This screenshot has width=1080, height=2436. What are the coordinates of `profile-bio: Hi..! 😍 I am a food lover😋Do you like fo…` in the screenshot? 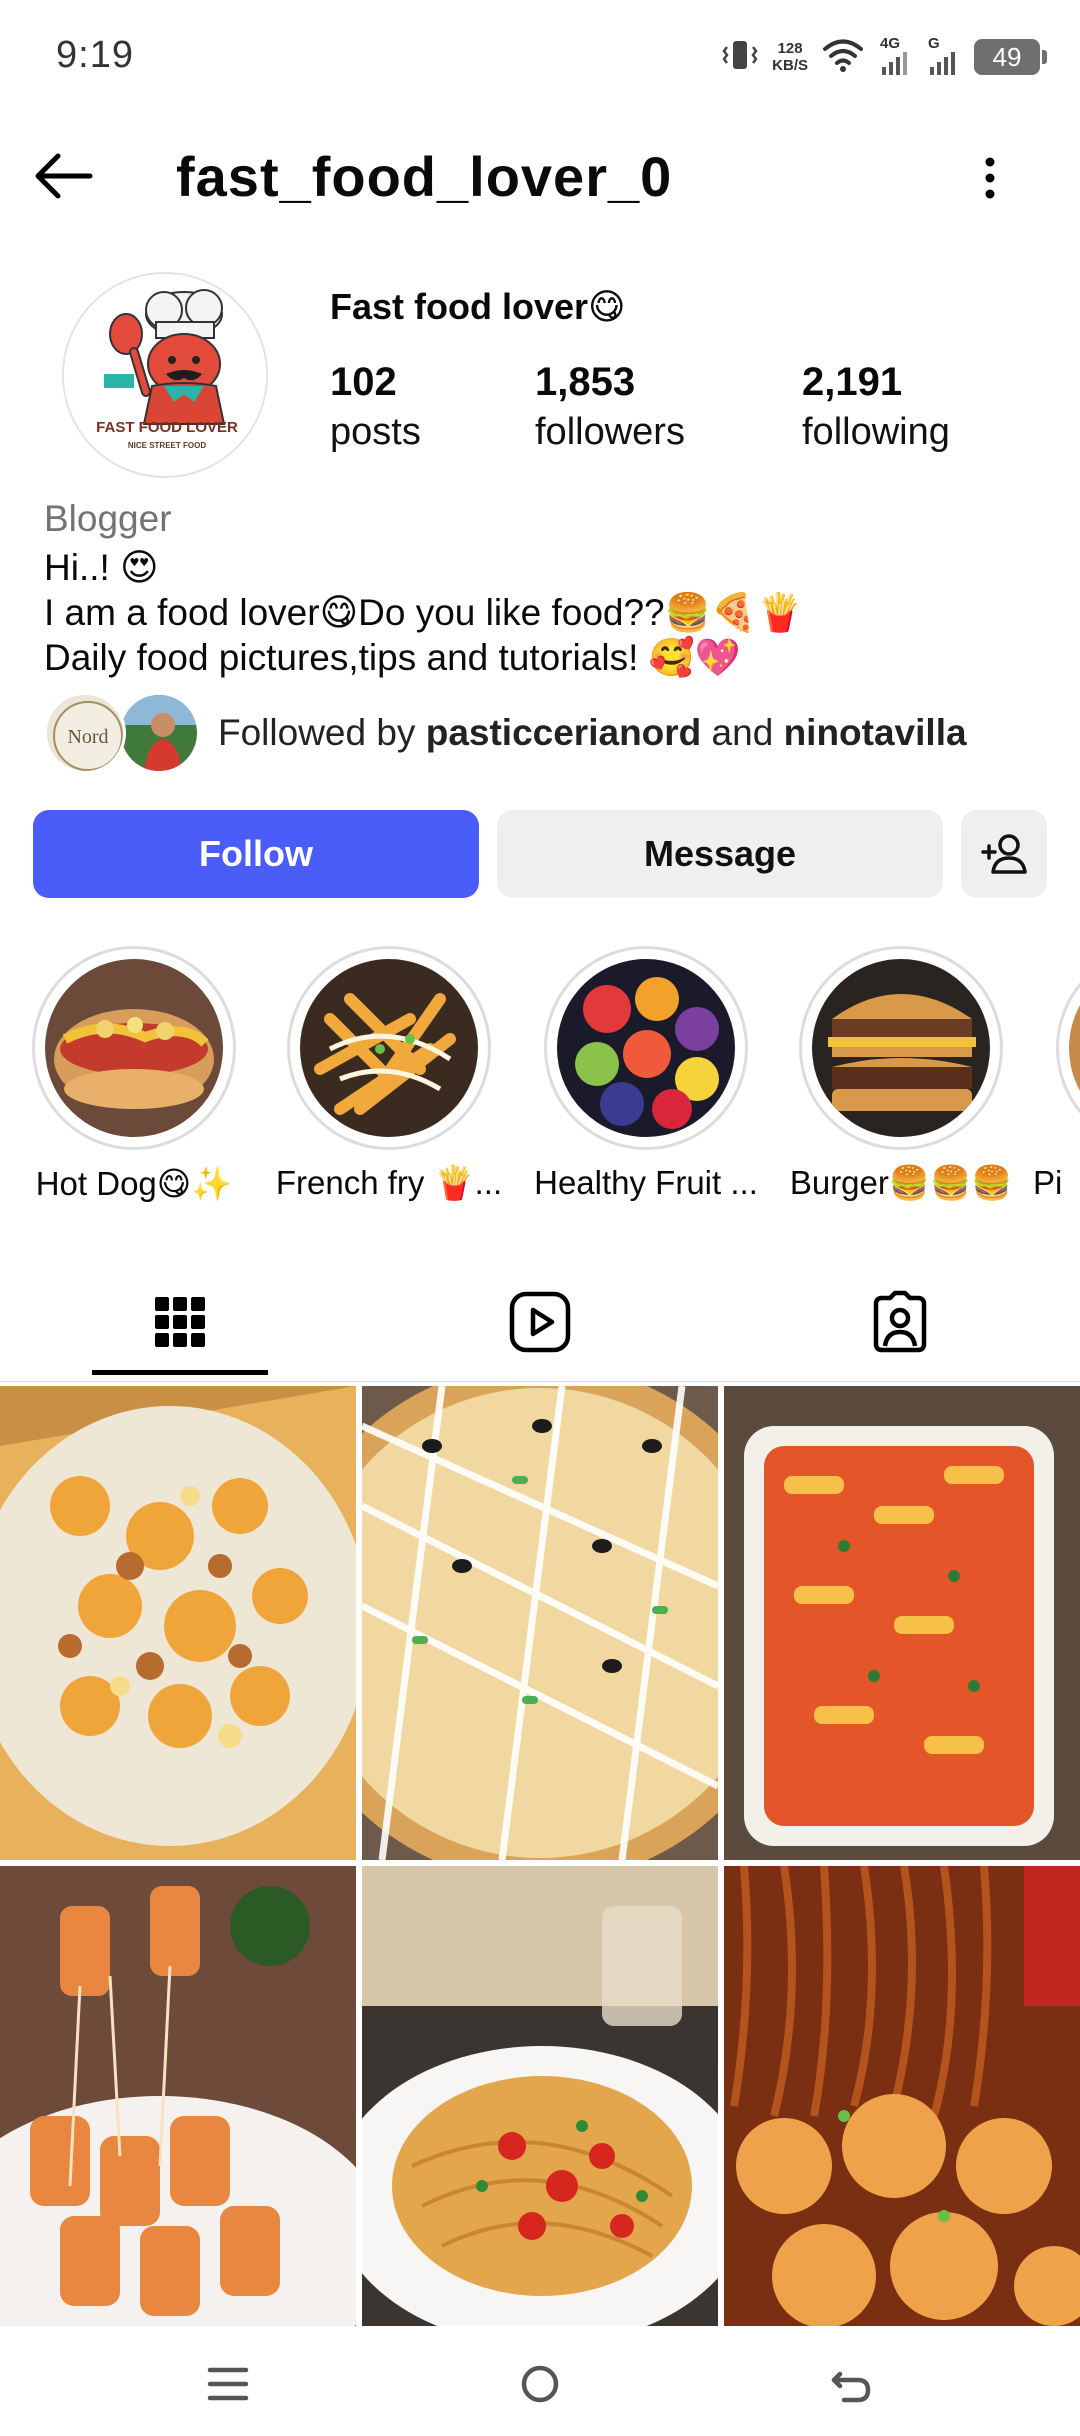 It's located at (423, 612).